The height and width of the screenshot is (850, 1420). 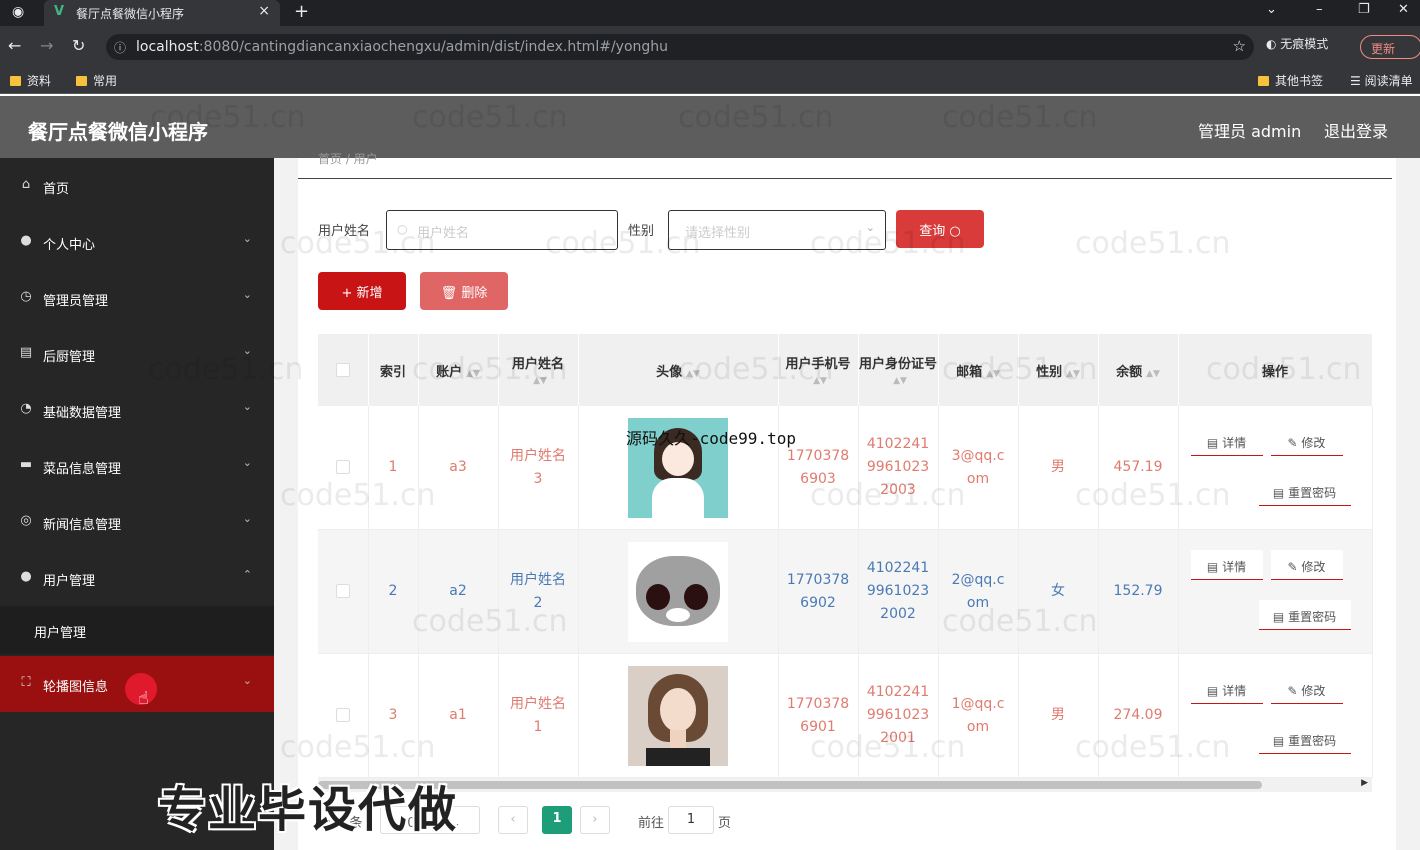 I want to click on col-phone: 用户手机号▲▼, so click(x=818, y=370).